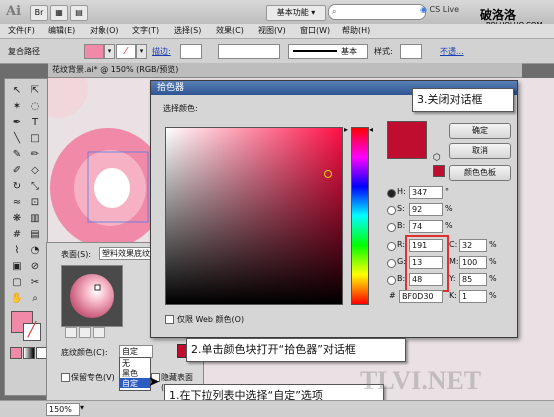 Image resolution: width=554 pixels, height=417 pixels. Describe the element at coordinates (17, 299) in the screenshot. I see `hand-tool-icon: ✋` at that location.